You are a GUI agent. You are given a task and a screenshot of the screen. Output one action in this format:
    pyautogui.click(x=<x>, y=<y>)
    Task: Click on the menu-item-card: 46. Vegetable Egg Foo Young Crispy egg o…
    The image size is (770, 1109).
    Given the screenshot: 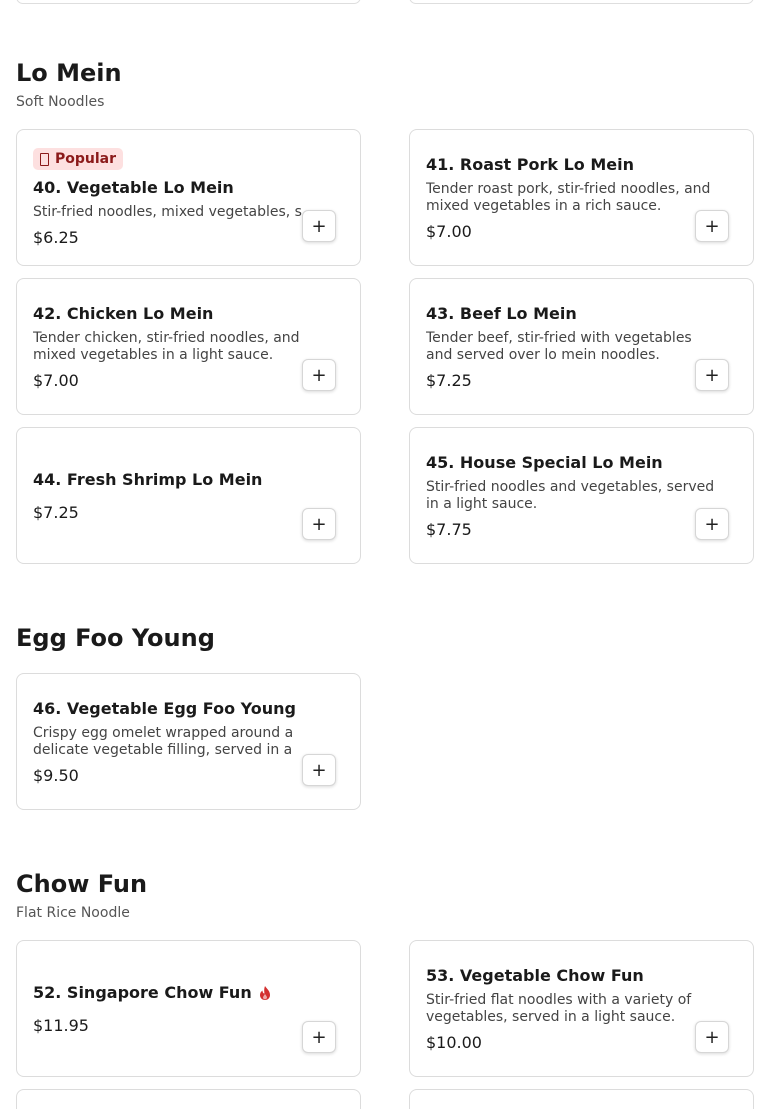 What is the action you would take?
    pyautogui.click(x=188, y=741)
    